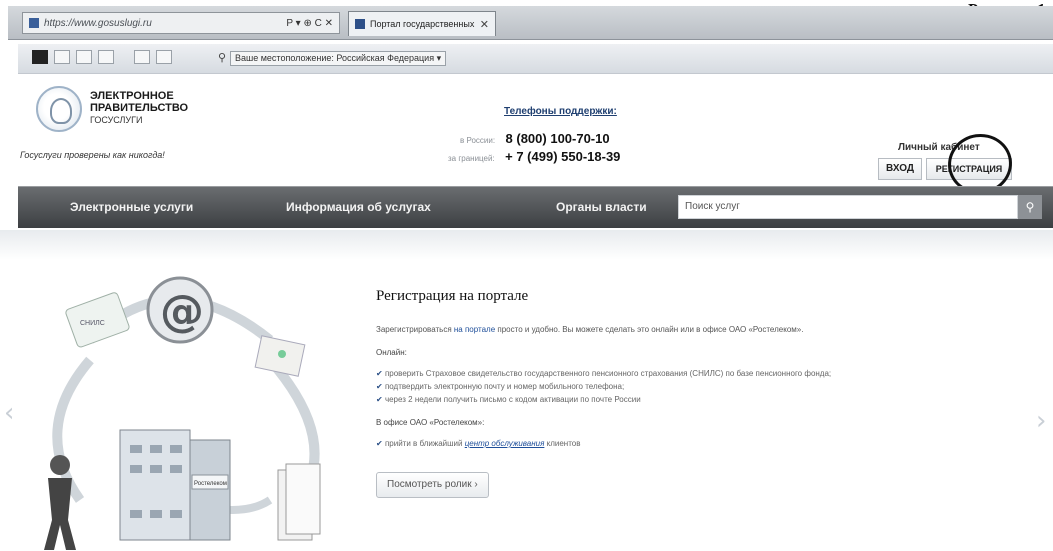 The image size is (1053, 551). Describe the element at coordinates (557, 138) in the screenshot. I see `support-phone: 8 (800) 100-70-10` at that location.